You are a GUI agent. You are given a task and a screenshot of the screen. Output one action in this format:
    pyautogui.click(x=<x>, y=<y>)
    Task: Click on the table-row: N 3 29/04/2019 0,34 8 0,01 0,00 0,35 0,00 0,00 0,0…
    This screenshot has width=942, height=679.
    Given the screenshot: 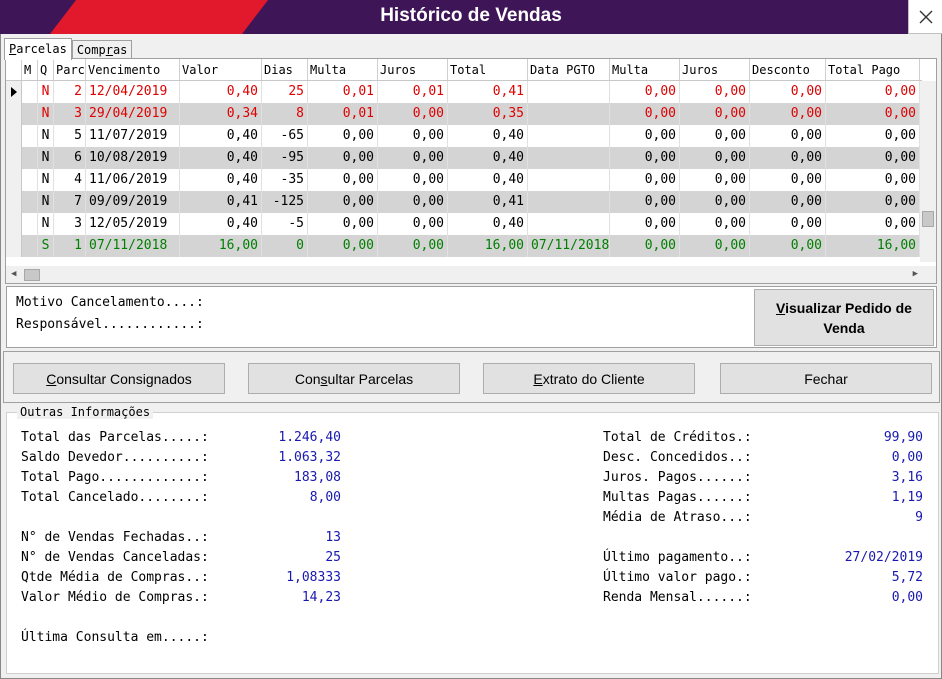 What is the action you would take?
    pyautogui.click(x=464, y=114)
    